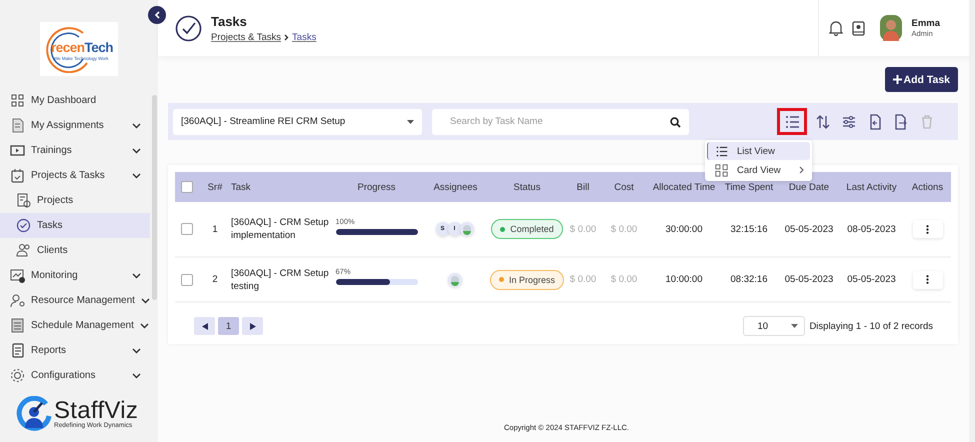 The height and width of the screenshot is (442, 975). What do you see at coordinates (75, 375) in the screenshot?
I see `menu-item: Configurations` at bounding box center [75, 375].